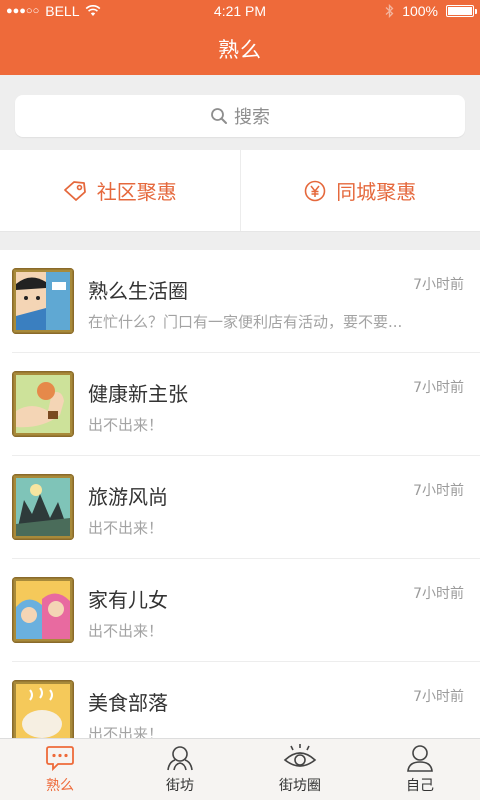 This screenshot has width=480, height=800. I want to click on group-name: 美食部落, so click(128, 703).